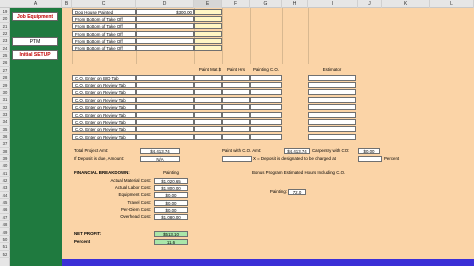 The width and height of the screenshot is (474, 266). What do you see at coordinates (266, 4) in the screenshot?
I see `col-header-g: G` at bounding box center [266, 4].